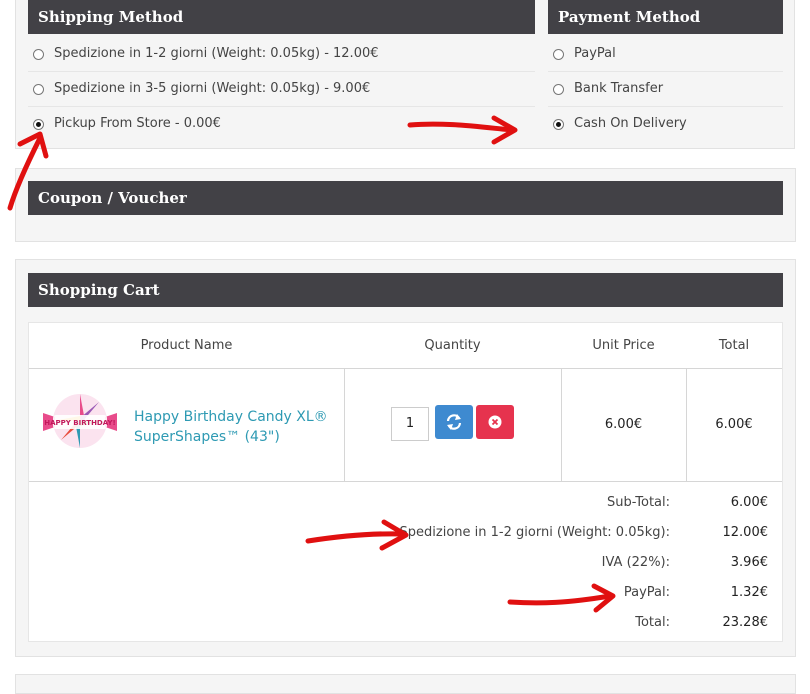 The width and height of the screenshot is (810, 694). I want to click on refresh-icon, so click(454, 422).